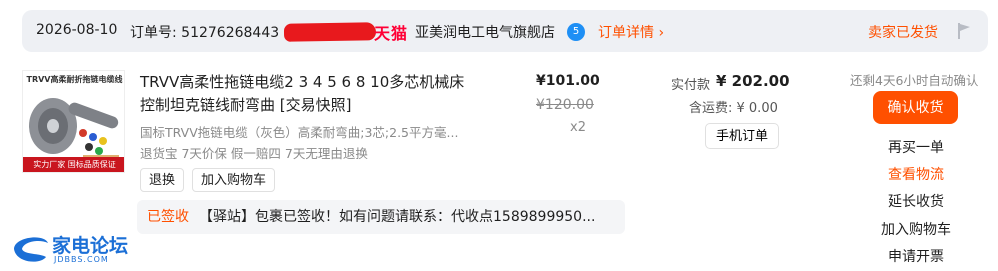 The image size is (998, 271). I want to click on logistics-status: 已签收, so click(168, 217).